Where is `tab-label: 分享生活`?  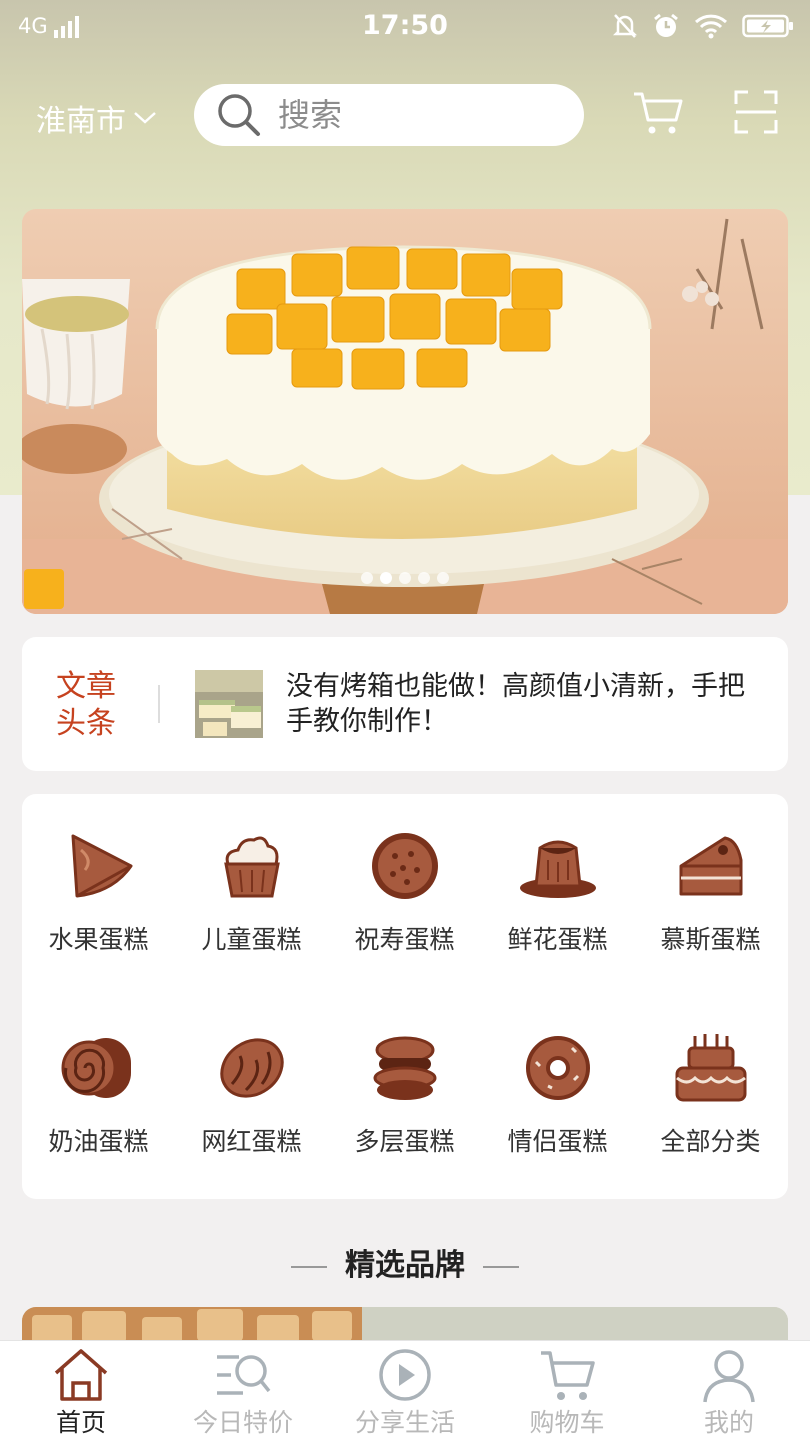 tab-label: 分享生活 is located at coordinates (404, 1422).